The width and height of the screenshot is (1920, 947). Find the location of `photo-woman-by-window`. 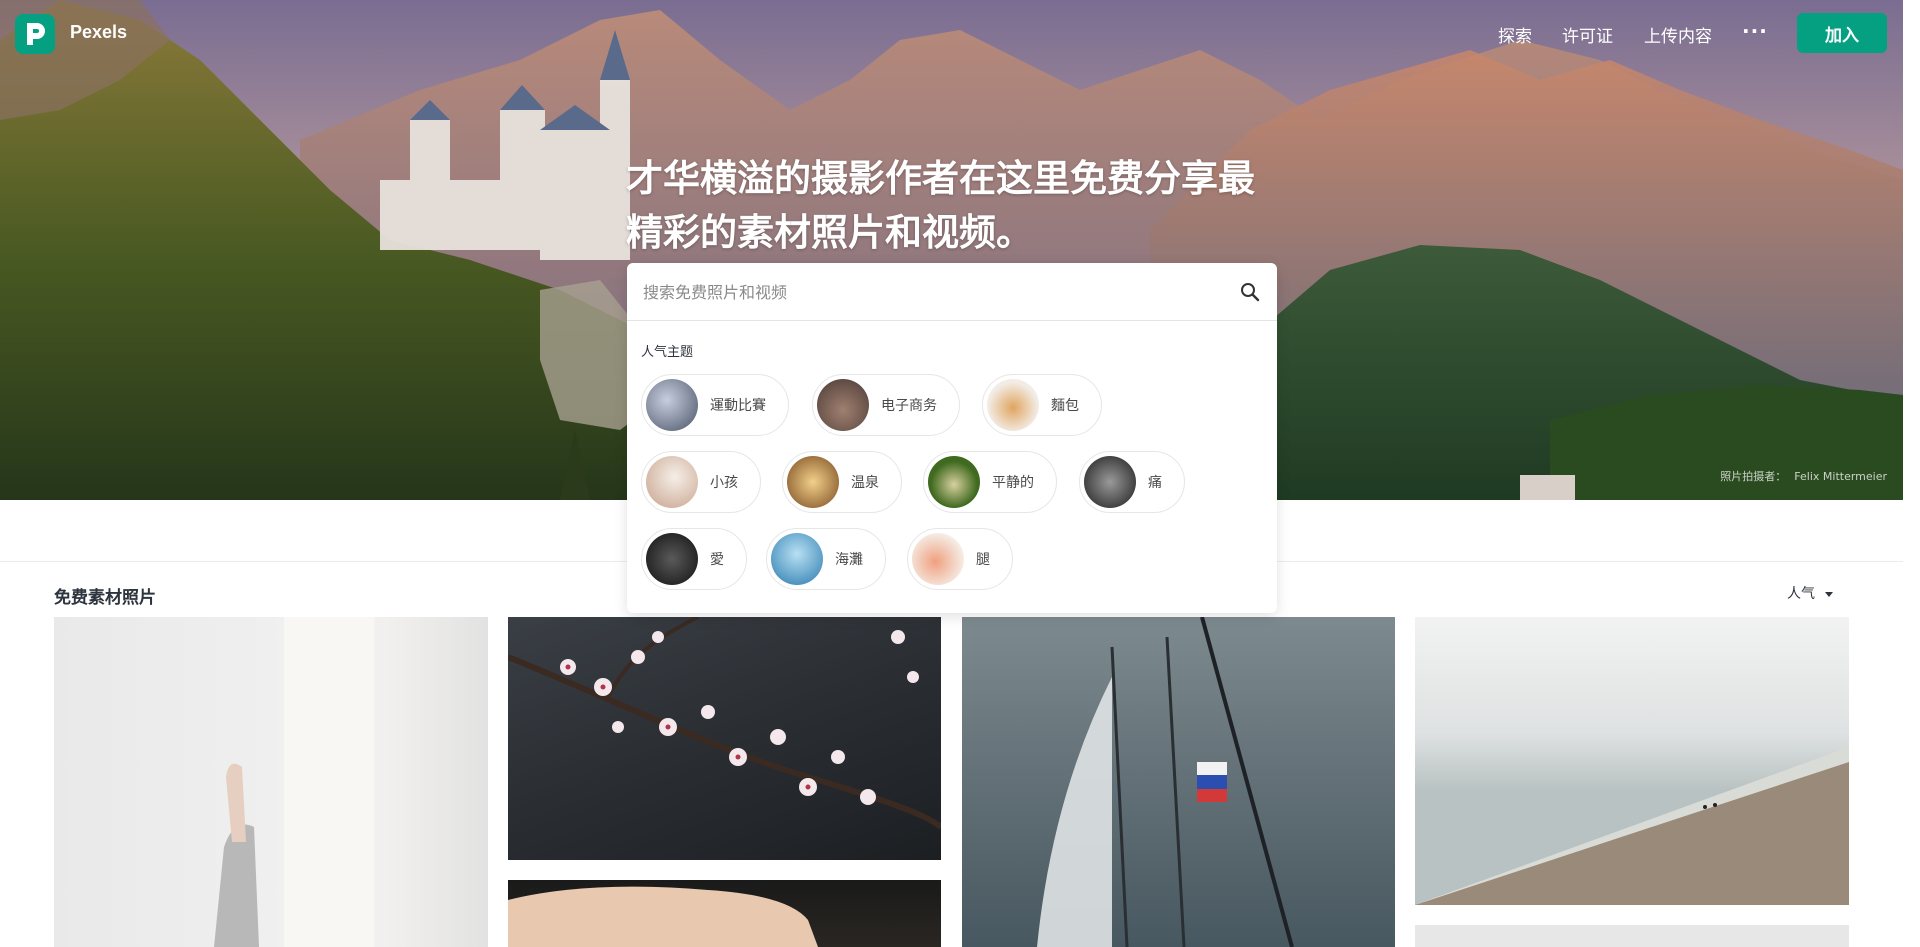

photo-woman-by-window is located at coordinates (271, 782).